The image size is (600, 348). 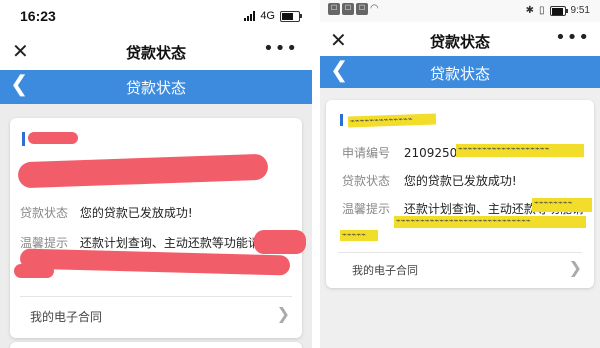 What do you see at coordinates (530, 10) in the screenshot?
I see `bluetooth-icon: ✱` at bounding box center [530, 10].